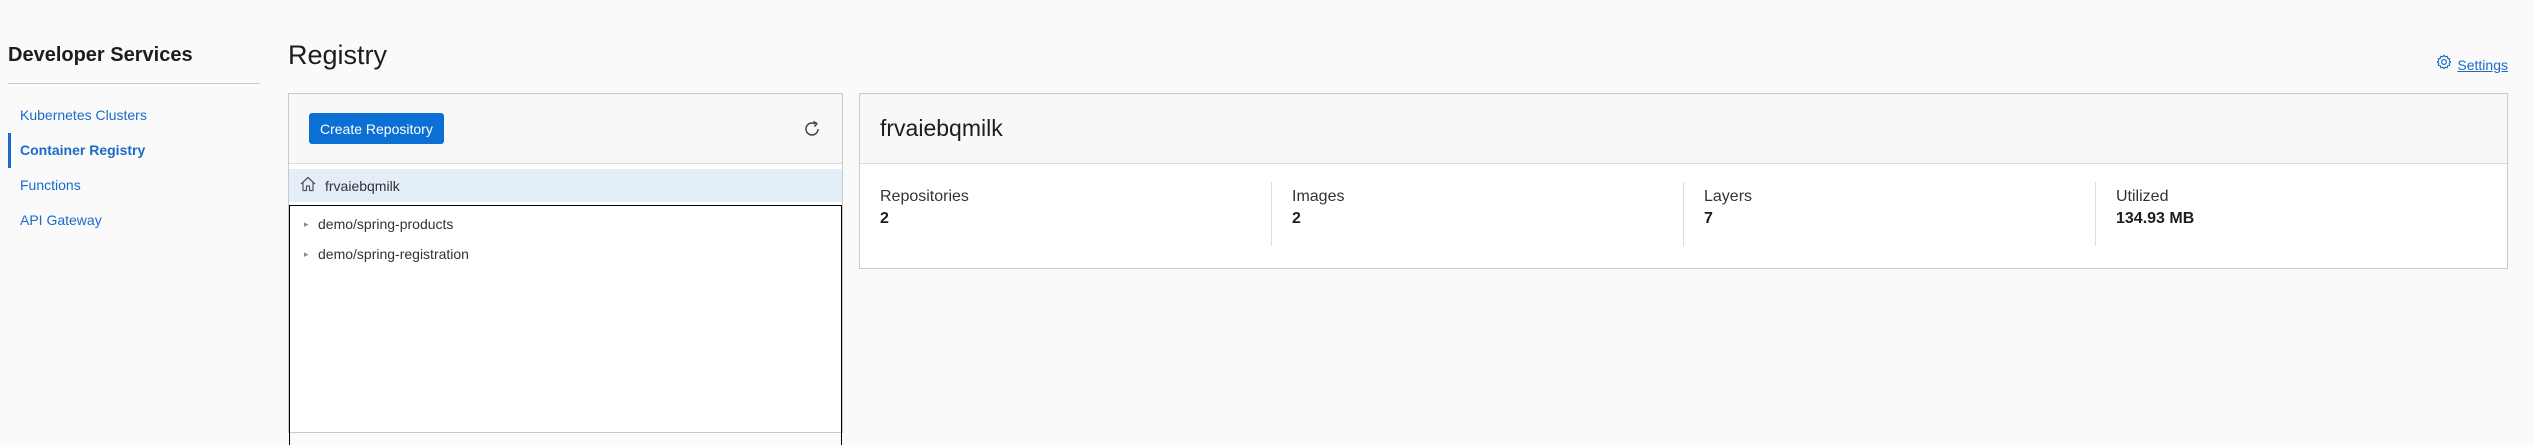 This screenshot has width=2534, height=445. What do you see at coordinates (134, 150) in the screenshot?
I see `sidebar-item-container-registry: Container Registry` at bounding box center [134, 150].